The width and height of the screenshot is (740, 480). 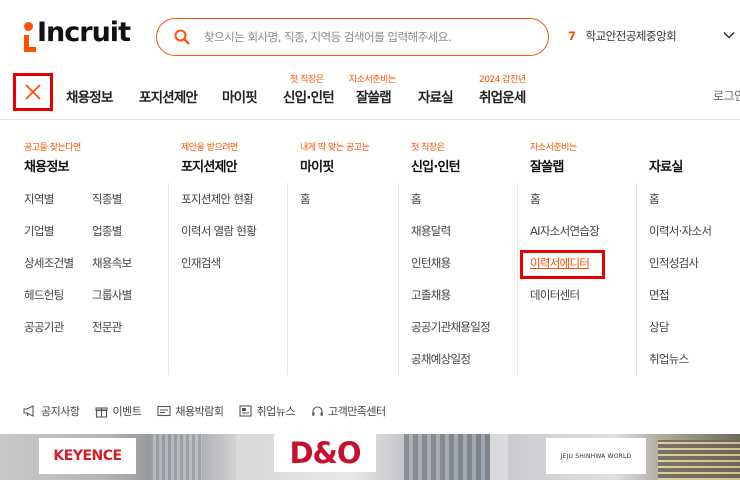 What do you see at coordinates (209, 165) in the screenshot?
I see `column-title: 포지션제안` at bounding box center [209, 165].